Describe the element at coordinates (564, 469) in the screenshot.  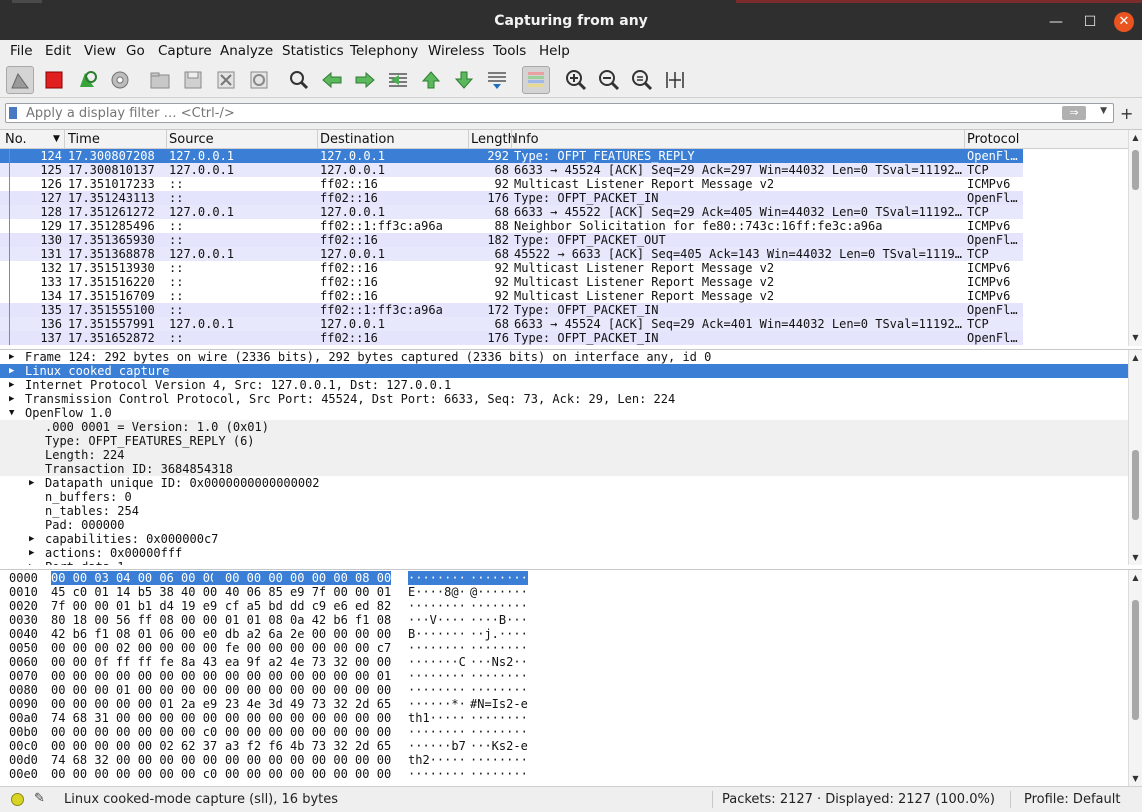
I see `detail-tree-row: Transaction ID: 3684854318` at that location.